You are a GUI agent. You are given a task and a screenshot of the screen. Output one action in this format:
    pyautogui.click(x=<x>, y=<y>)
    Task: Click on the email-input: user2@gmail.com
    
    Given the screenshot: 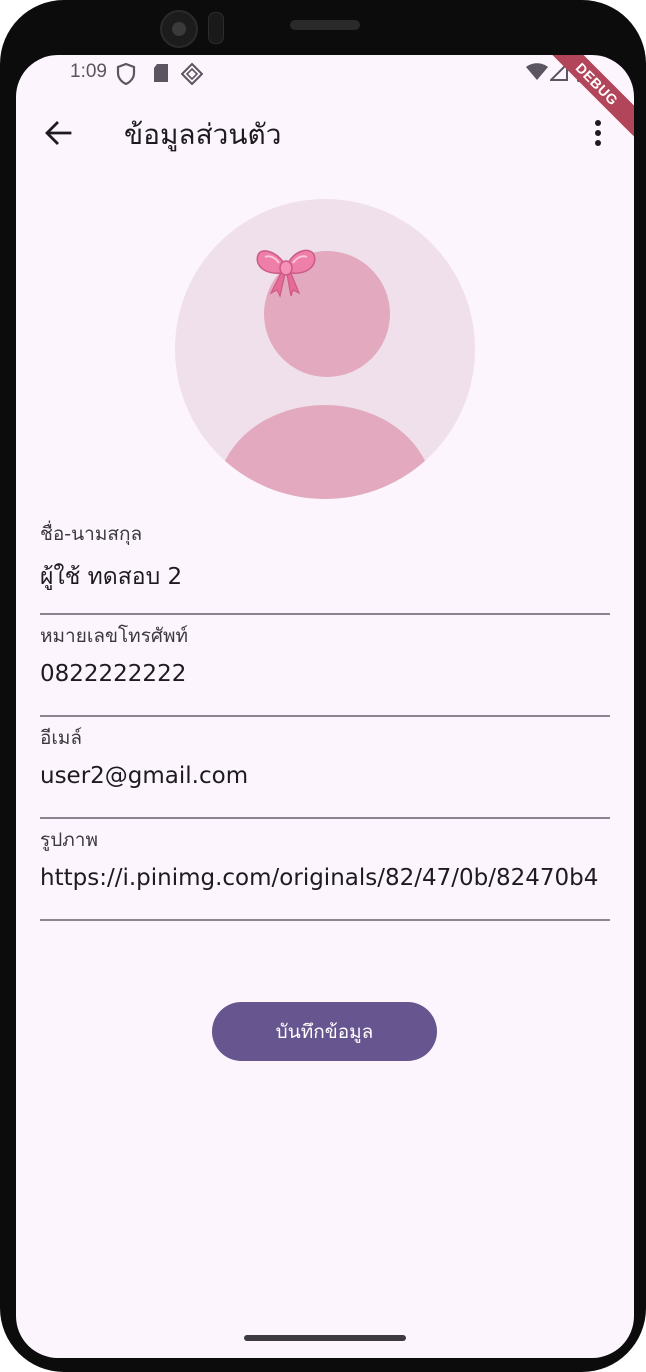 What is the action you would take?
    pyautogui.click(x=325, y=776)
    